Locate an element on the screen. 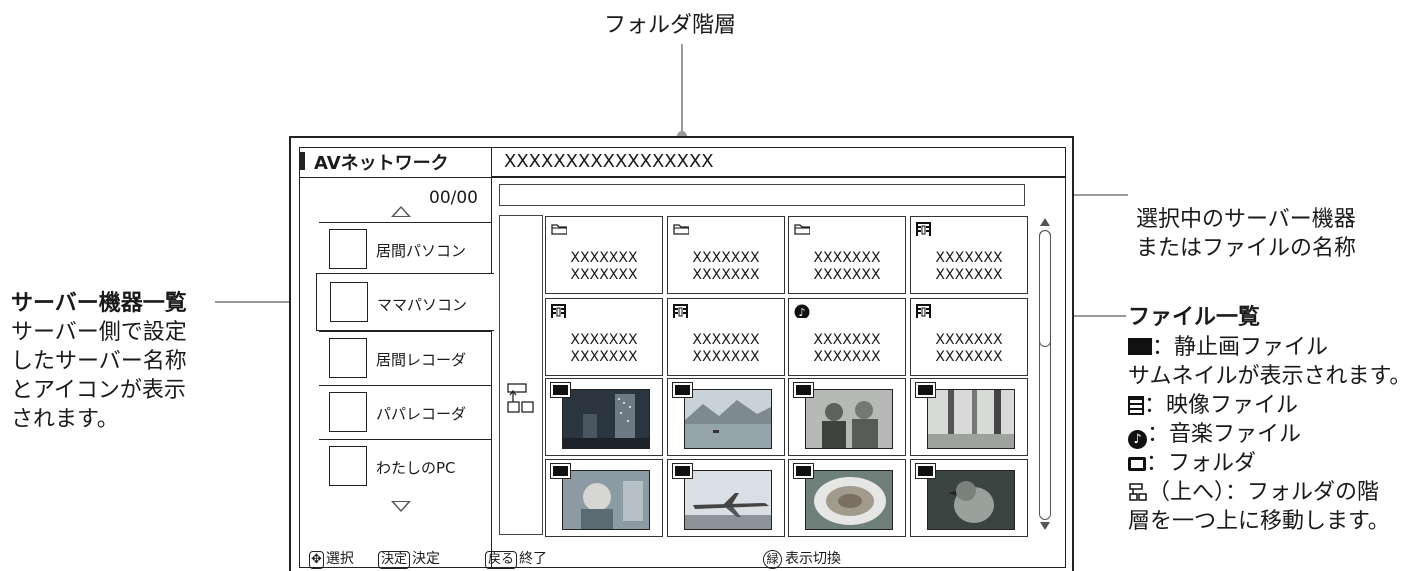 This screenshot has height=571, width=1424. item-counter: 00/00 is located at coordinates (453, 198).